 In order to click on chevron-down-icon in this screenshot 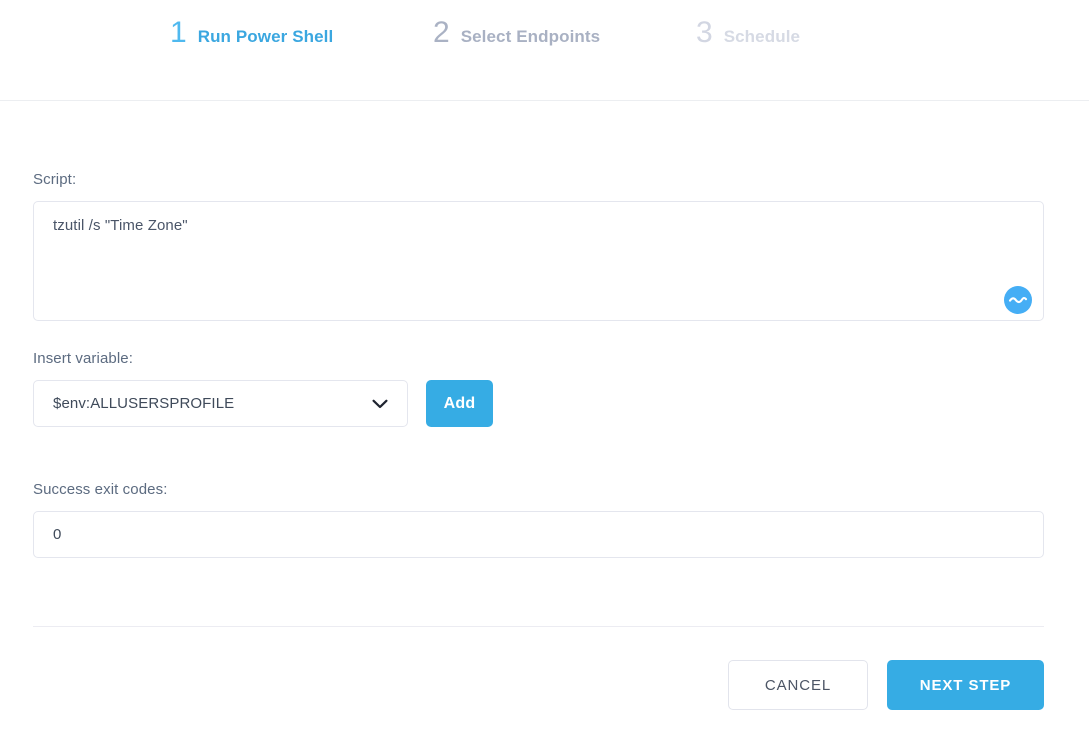, I will do `click(380, 404)`.